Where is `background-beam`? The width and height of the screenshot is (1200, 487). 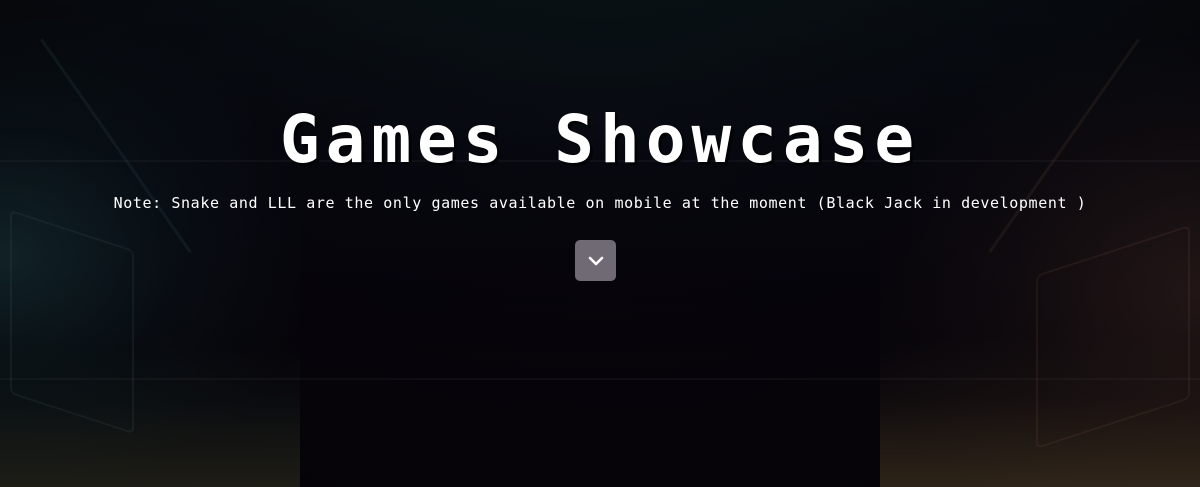
background-beam is located at coordinates (600, 379).